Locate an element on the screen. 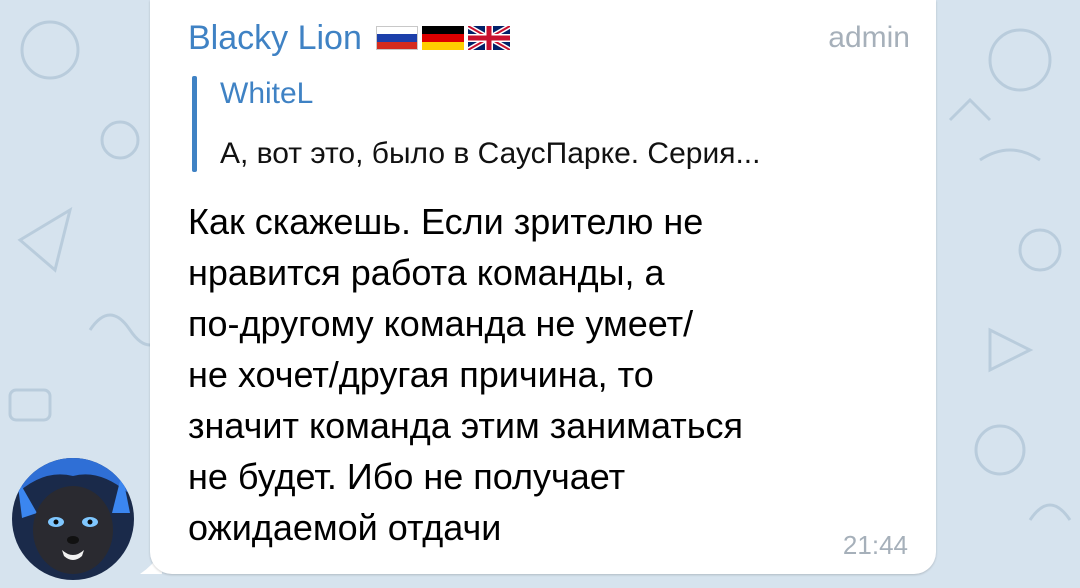  message-line: нравится работа команды, а is located at coordinates (426, 272).